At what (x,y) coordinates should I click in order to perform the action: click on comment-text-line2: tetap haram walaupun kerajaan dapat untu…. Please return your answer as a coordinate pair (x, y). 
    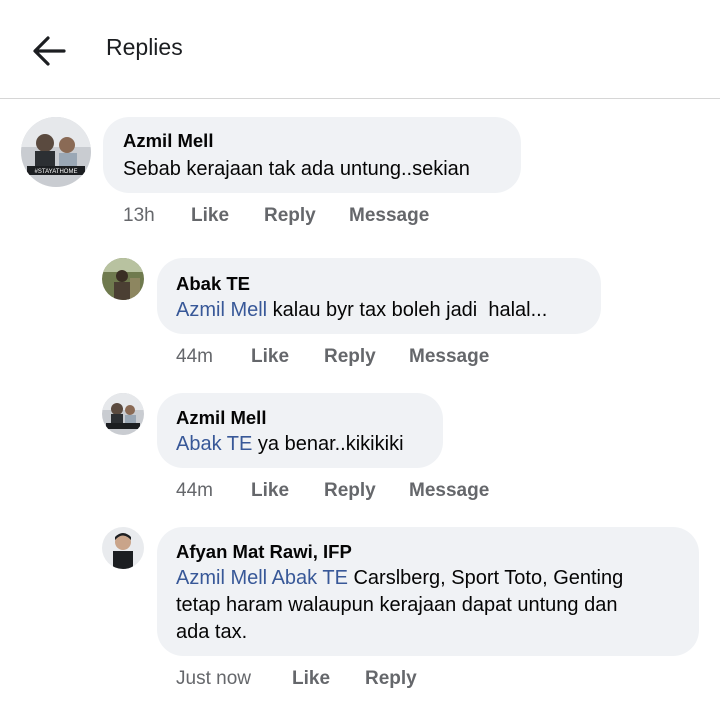
    Looking at the image, I should click on (397, 605).